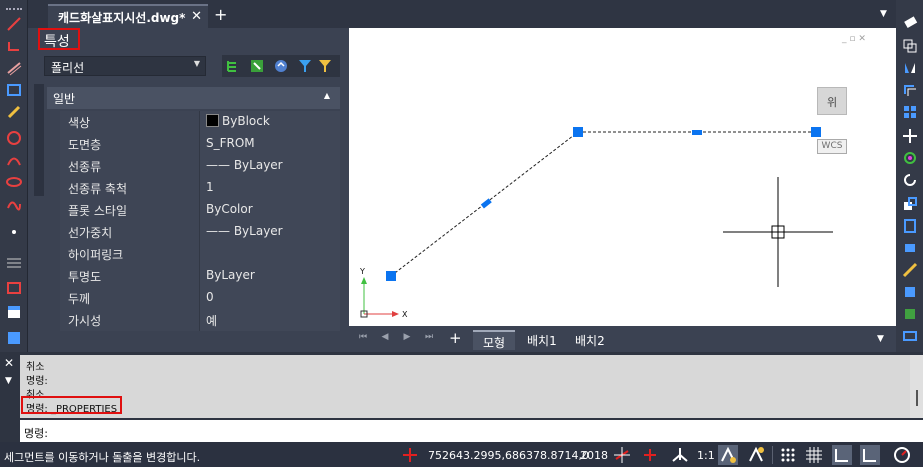 The height and width of the screenshot is (467, 923). I want to click on property-row: 두께 0, so click(200, 298).